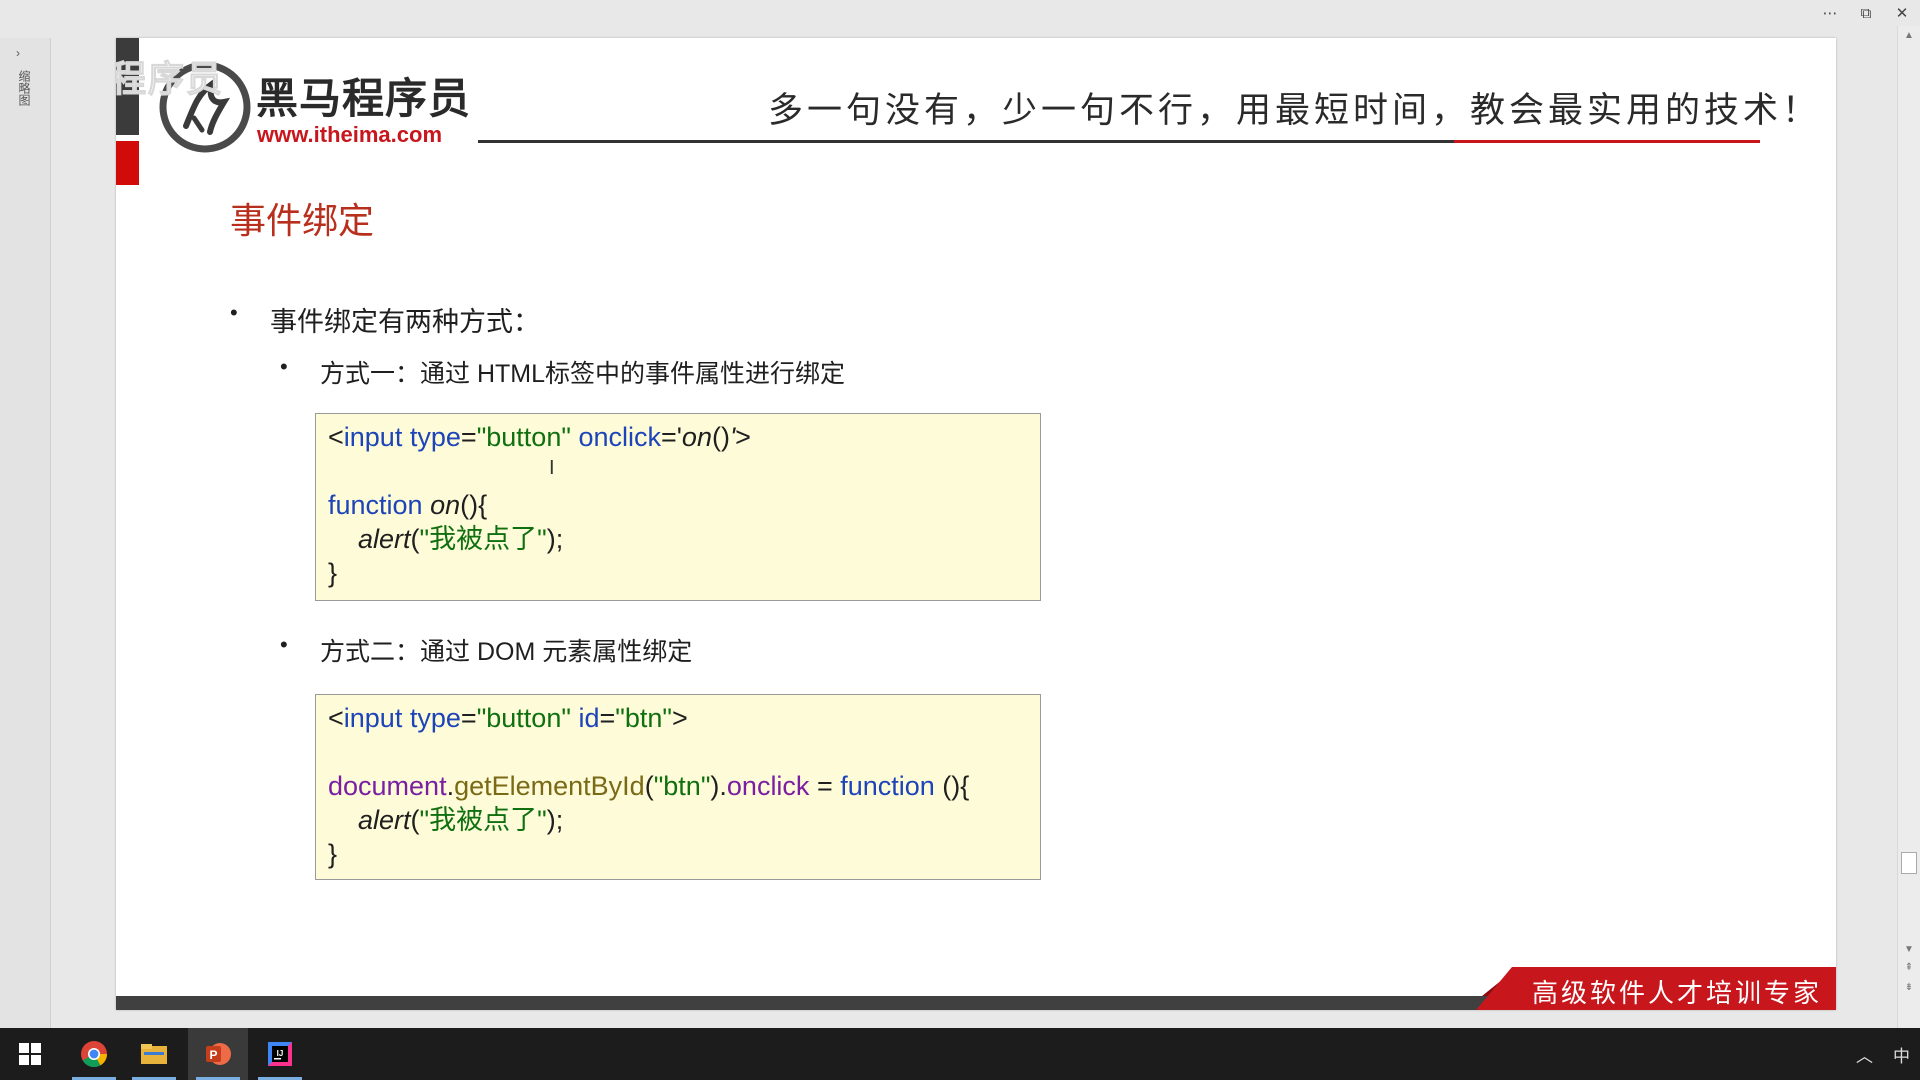 Image resolution: width=1920 pixels, height=1080 pixels. I want to click on windows-icon, so click(30, 1054).